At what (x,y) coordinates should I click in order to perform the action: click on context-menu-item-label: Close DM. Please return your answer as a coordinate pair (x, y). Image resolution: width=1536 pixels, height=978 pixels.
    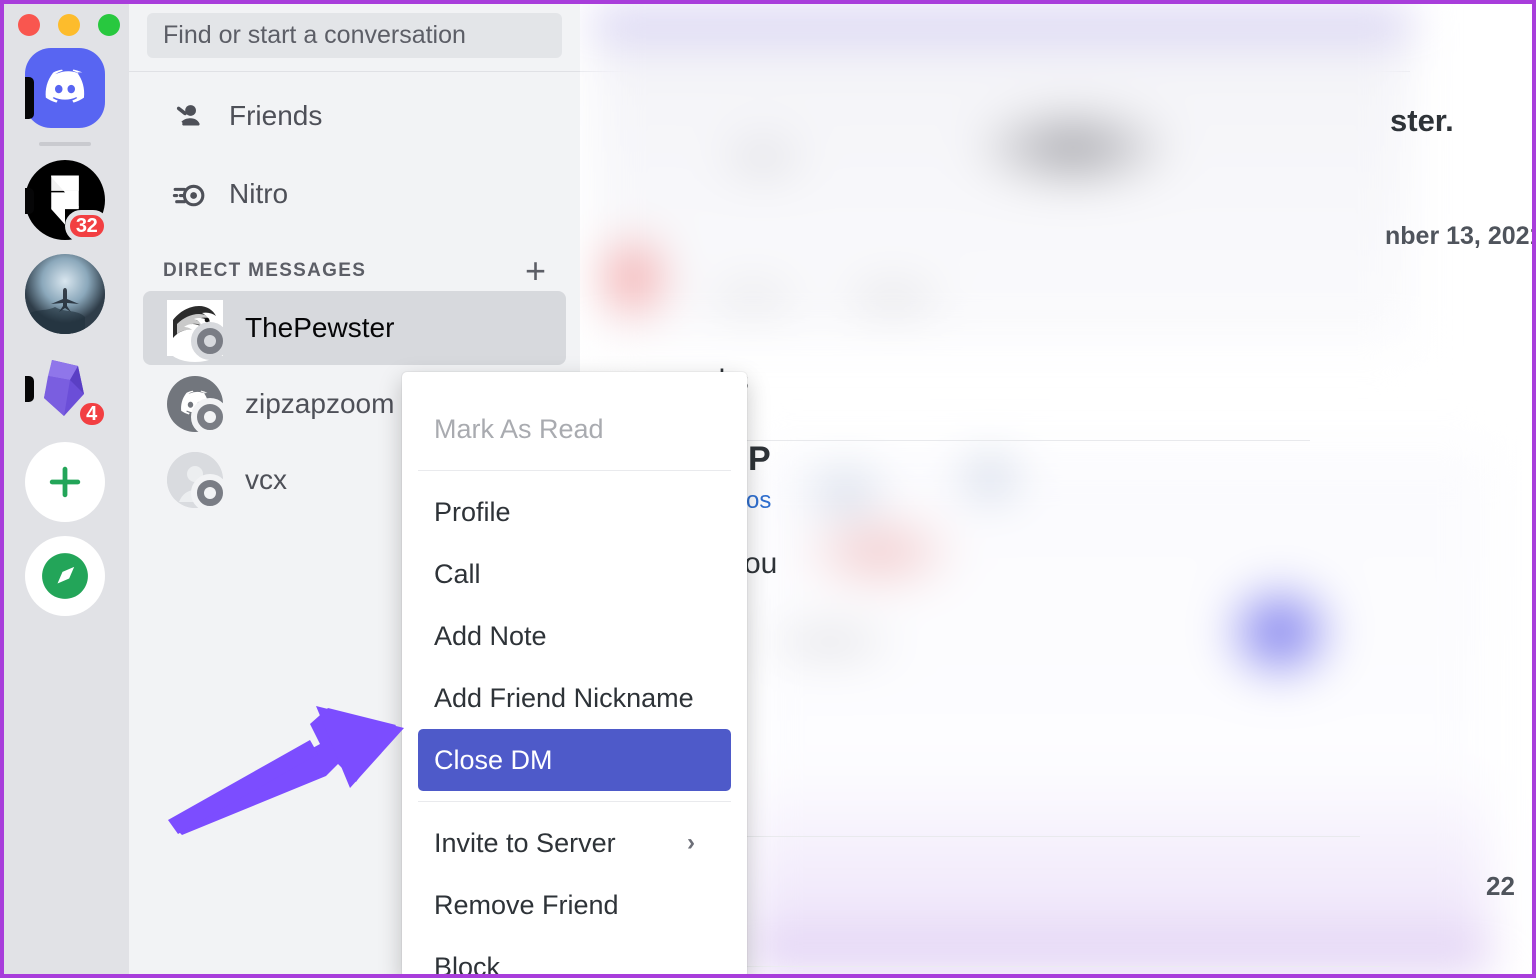
    Looking at the image, I should click on (493, 759).